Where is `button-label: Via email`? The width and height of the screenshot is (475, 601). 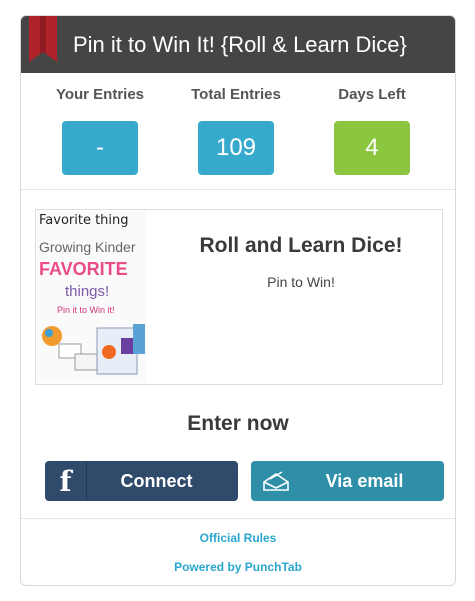 button-label: Via email is located at coordinates (364, 480).